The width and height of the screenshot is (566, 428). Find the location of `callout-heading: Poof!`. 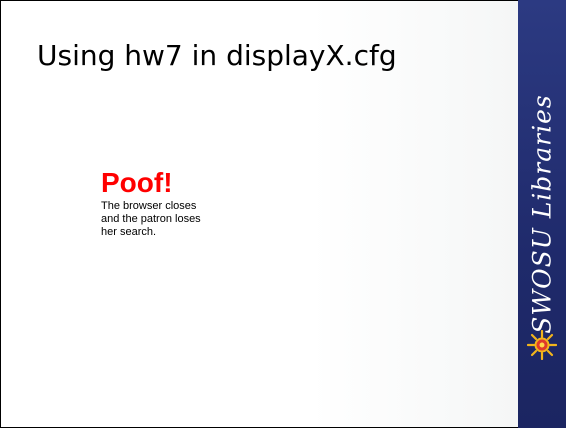

callout-heading: Poof! is located at coordinates (137, 182).